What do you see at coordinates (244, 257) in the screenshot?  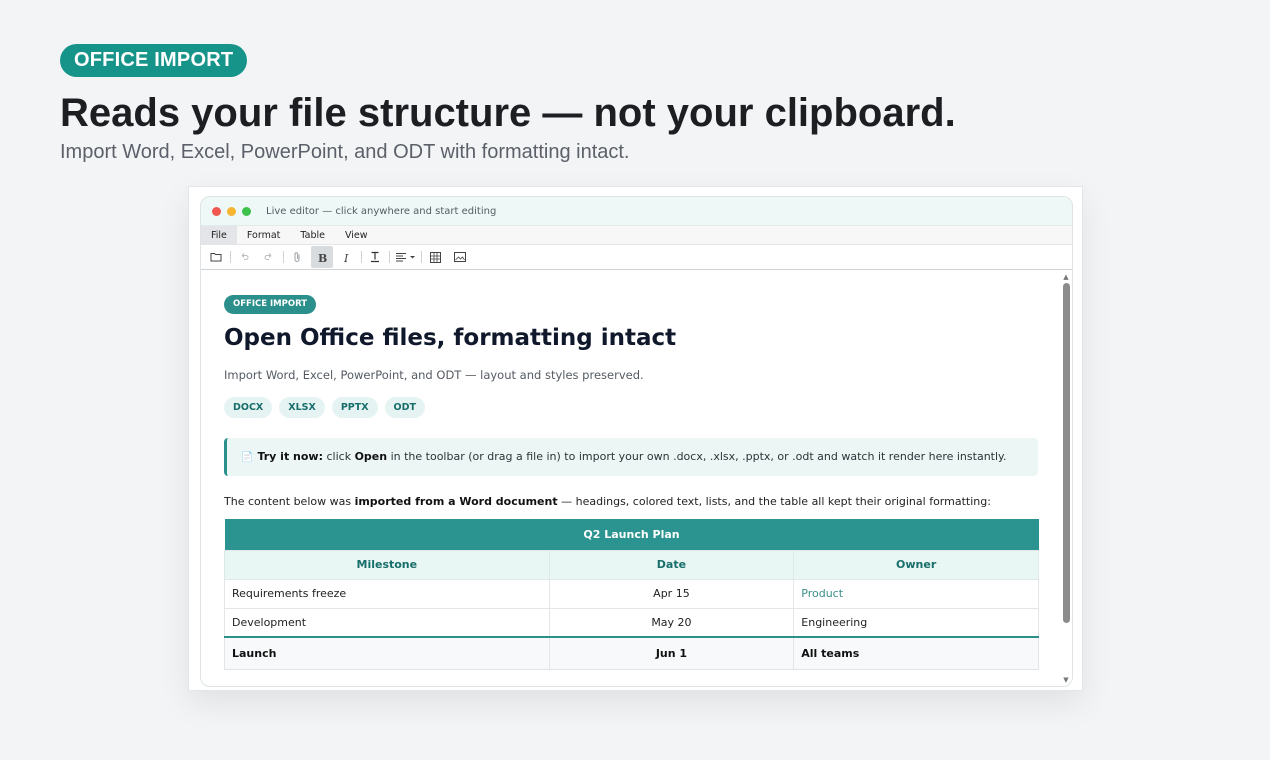 I see `undo-icon` at bounding box center [244, 257].